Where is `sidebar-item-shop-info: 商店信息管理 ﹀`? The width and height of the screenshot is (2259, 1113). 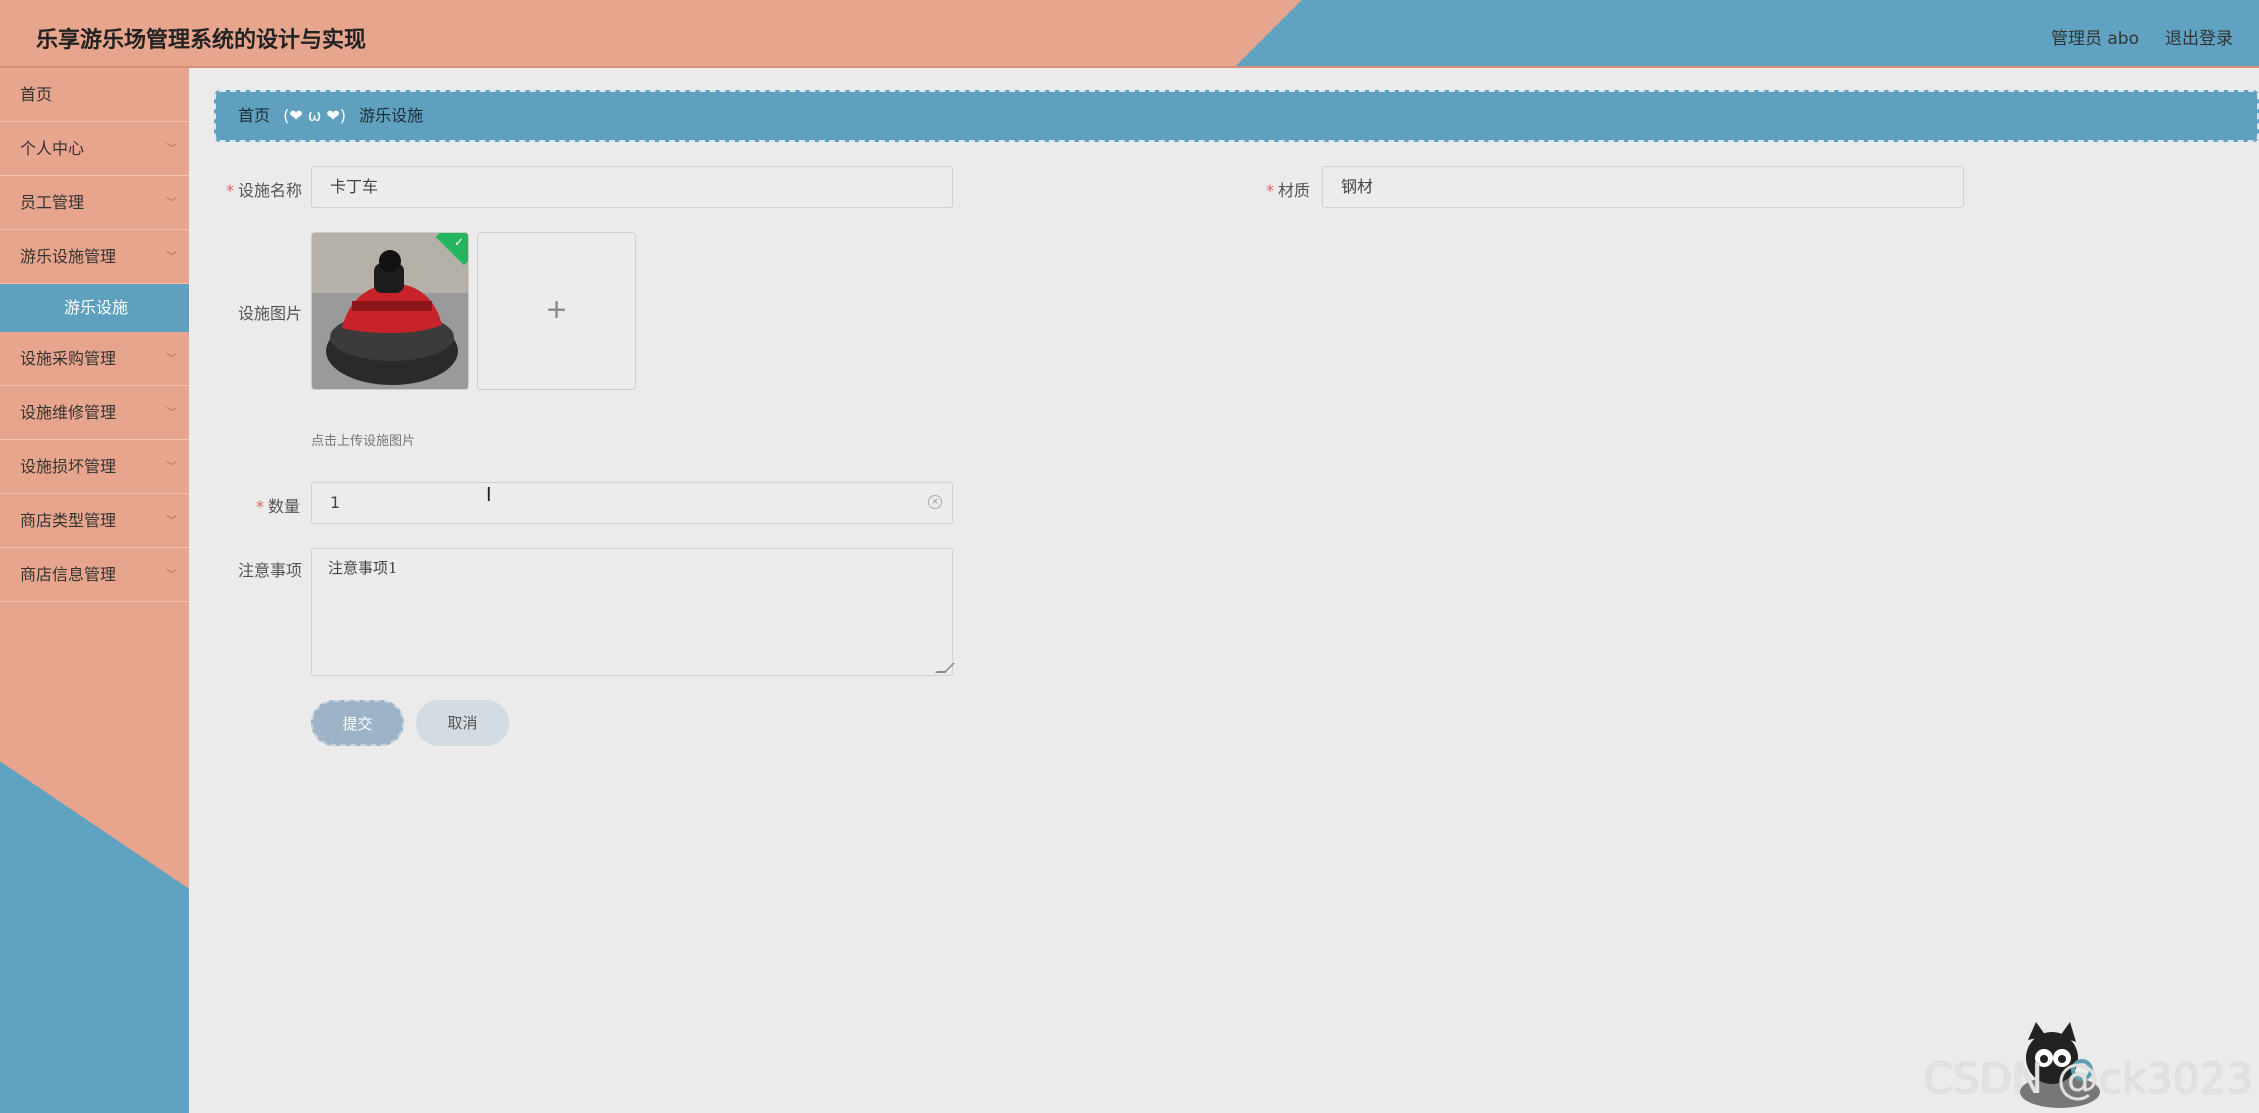
sidebar-item-shop-info: 商店信息管理 ﹀ is located at coordinates (94, 575).